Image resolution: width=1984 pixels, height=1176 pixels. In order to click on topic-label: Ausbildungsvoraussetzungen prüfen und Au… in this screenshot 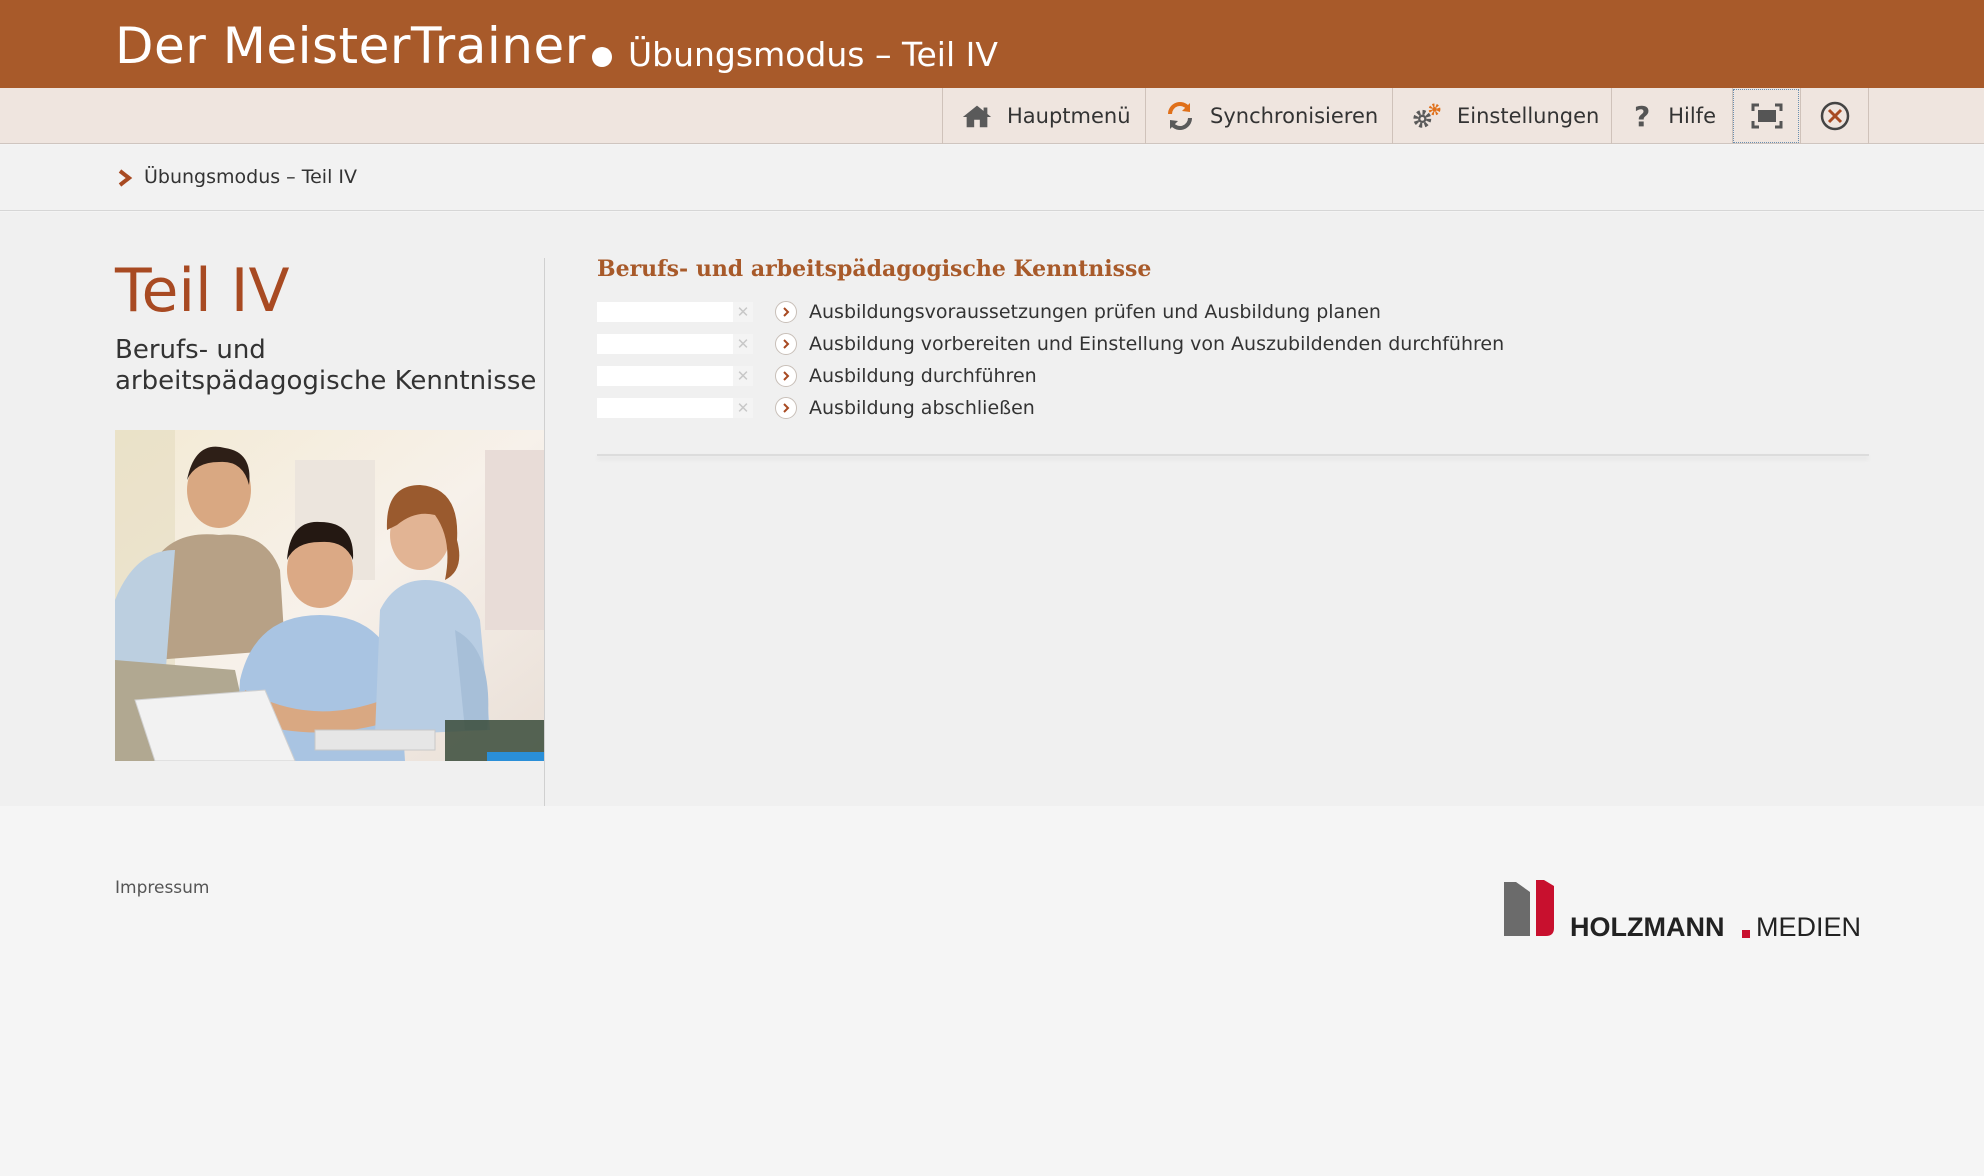, I will do `click(1095, 312)`.